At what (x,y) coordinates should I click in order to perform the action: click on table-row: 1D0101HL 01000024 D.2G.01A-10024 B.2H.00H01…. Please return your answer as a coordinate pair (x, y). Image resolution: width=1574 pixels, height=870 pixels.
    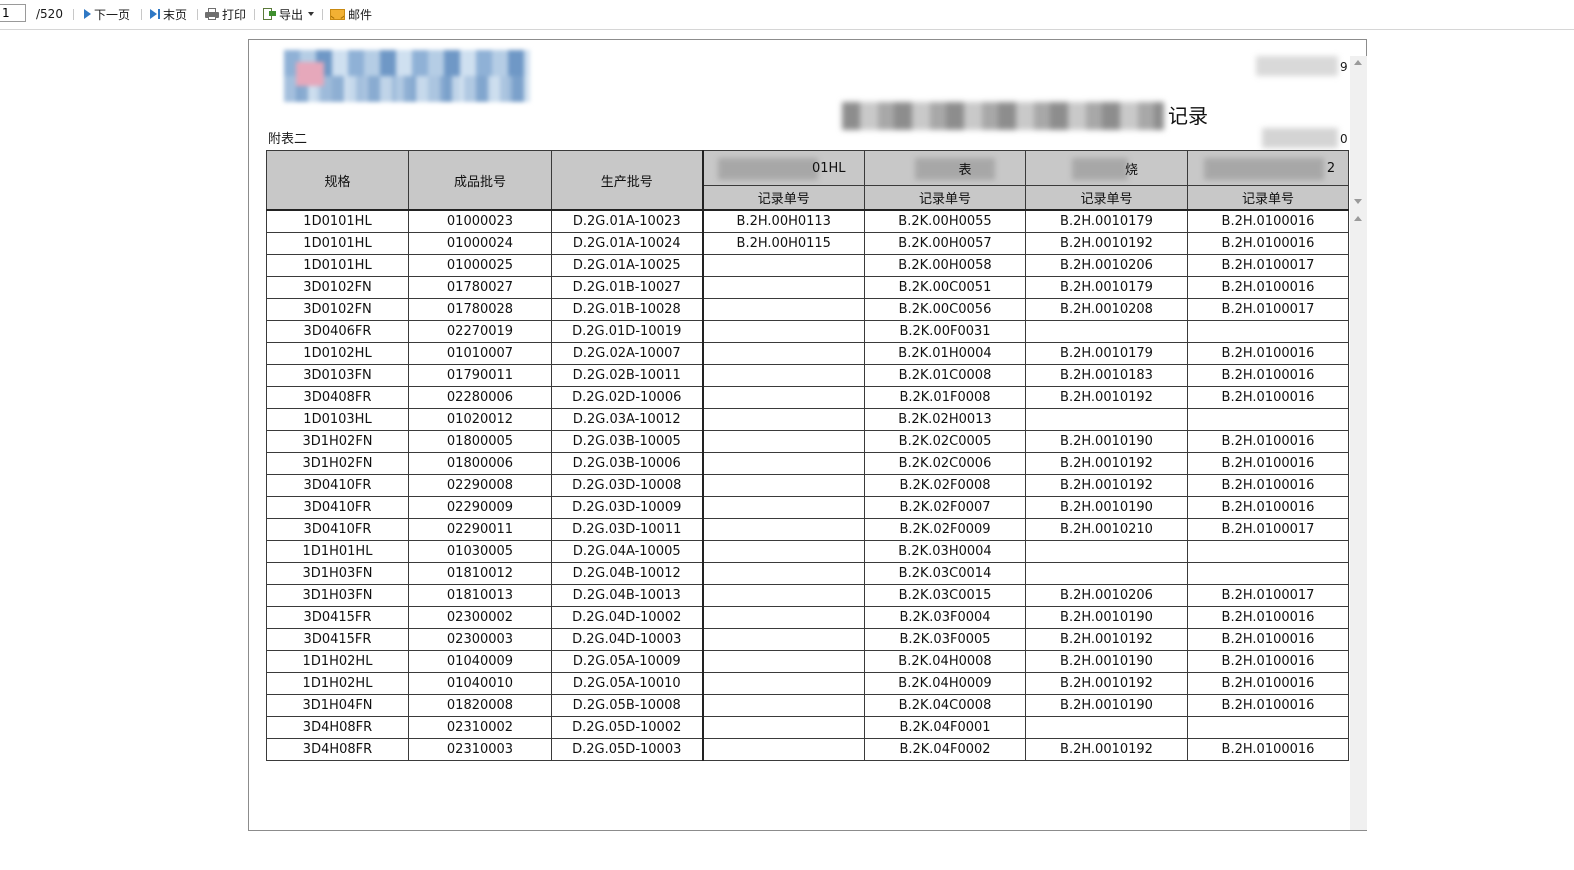
    Looking at the image, I should click on (807, 243).